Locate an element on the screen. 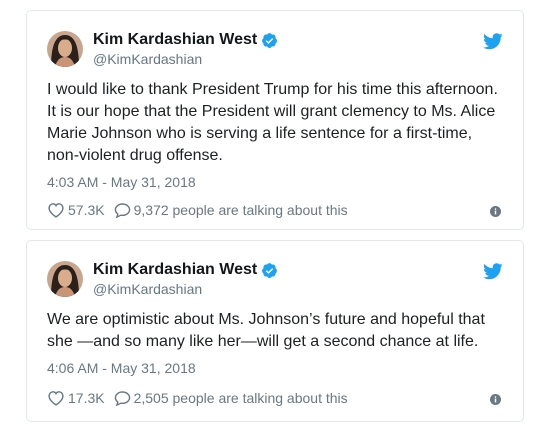  tweet-timestamp: 4:06 AM - May 31, 2018 is located at coordinates (121, 368).